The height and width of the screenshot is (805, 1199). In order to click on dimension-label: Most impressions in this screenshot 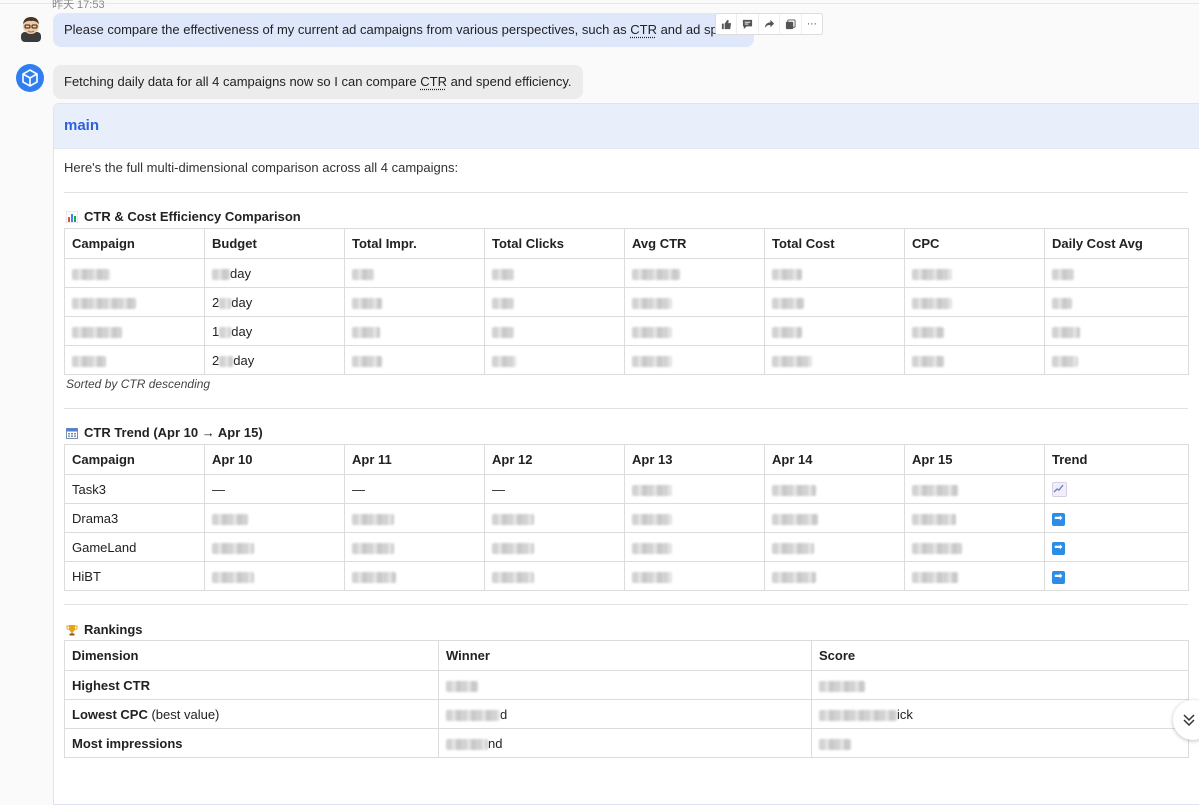, I will do `click(127, 743)`.